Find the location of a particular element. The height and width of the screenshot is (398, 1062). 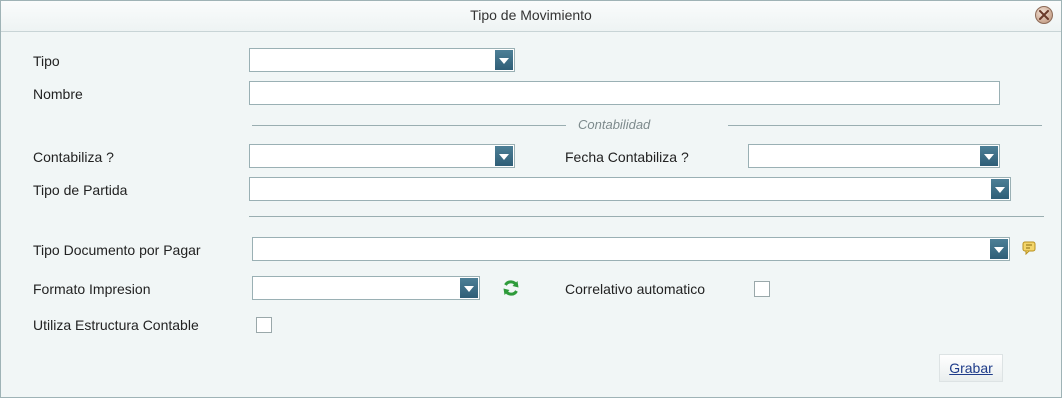

contabilidad-divider-left is located at coordinates (409, 125).